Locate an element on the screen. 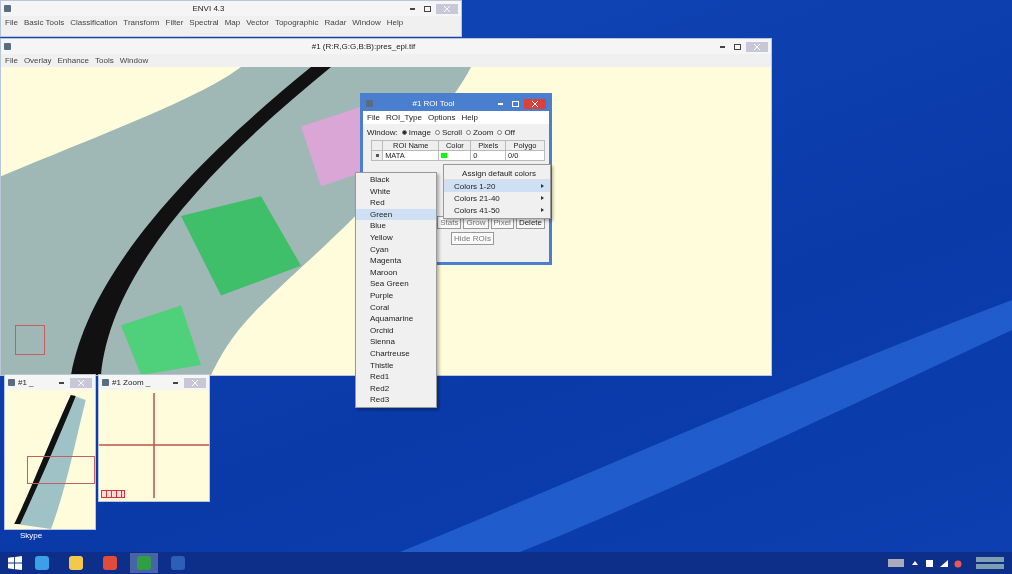  menu-item: Sienna is located at coordinates (396, 342).